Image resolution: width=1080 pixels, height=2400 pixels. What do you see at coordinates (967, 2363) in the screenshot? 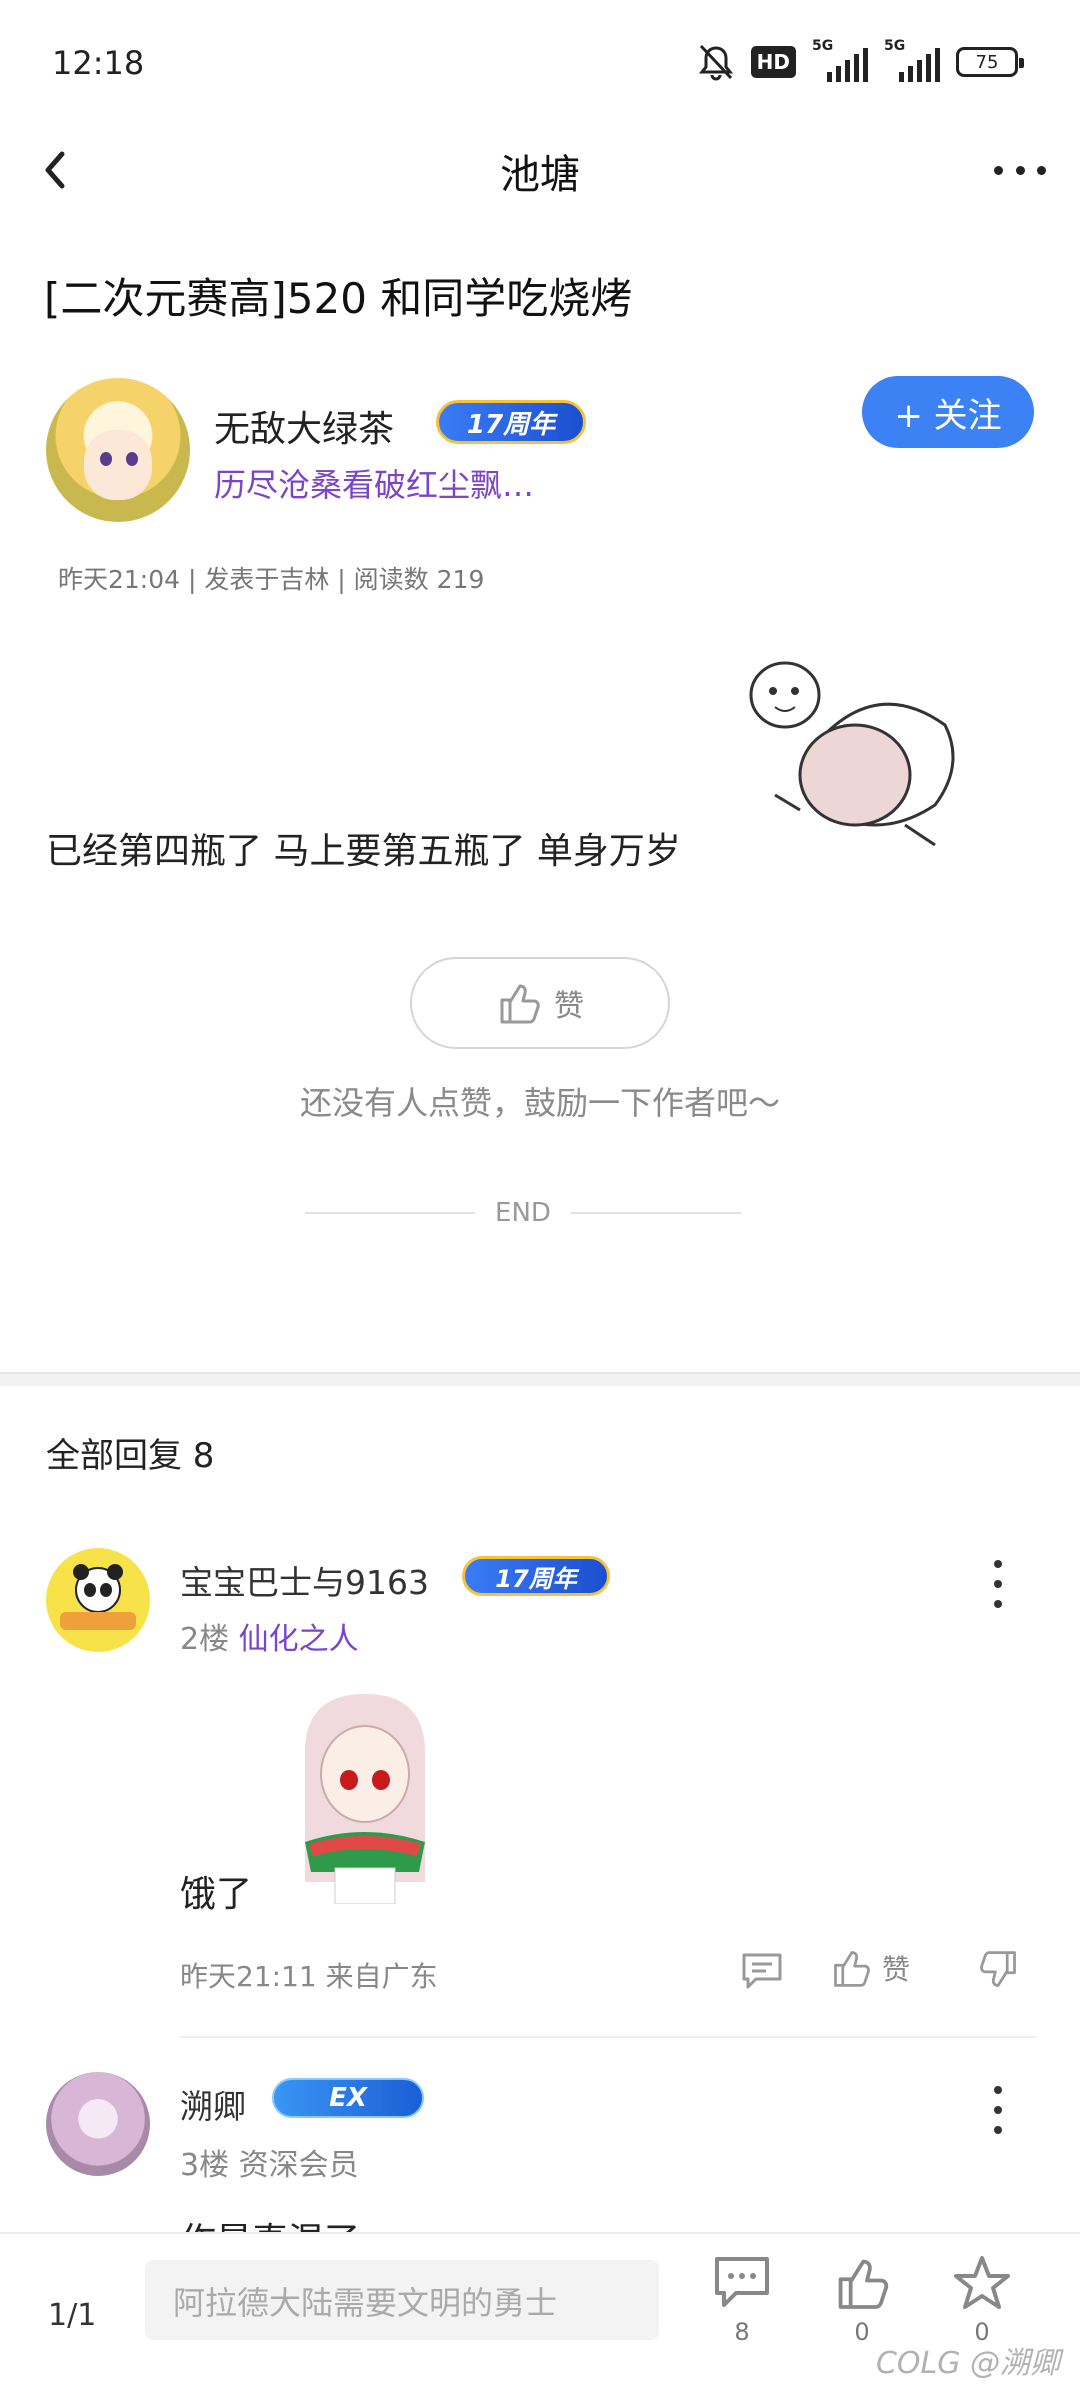
I see `watermark: COLG @溯卿` at bounding box center [967, 2363].